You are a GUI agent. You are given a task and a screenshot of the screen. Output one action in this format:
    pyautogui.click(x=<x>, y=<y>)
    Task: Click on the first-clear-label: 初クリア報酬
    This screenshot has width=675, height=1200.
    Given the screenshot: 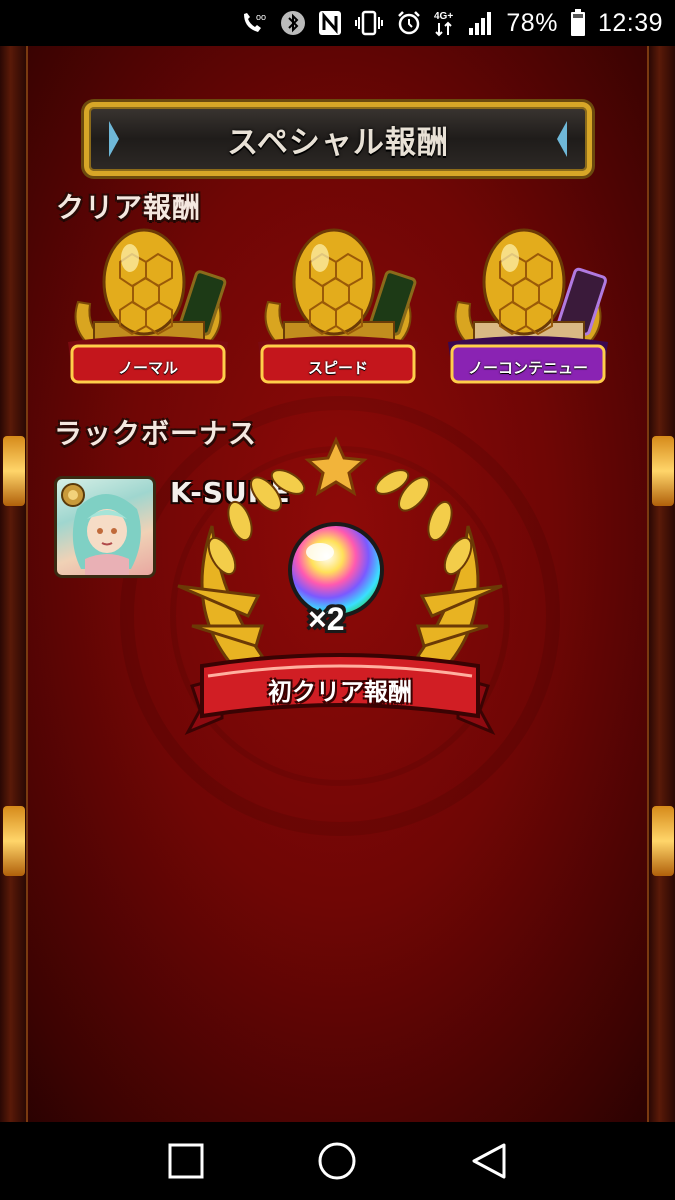 What is the action you would take?
    pyautogui.click(x=340, y=691)
    